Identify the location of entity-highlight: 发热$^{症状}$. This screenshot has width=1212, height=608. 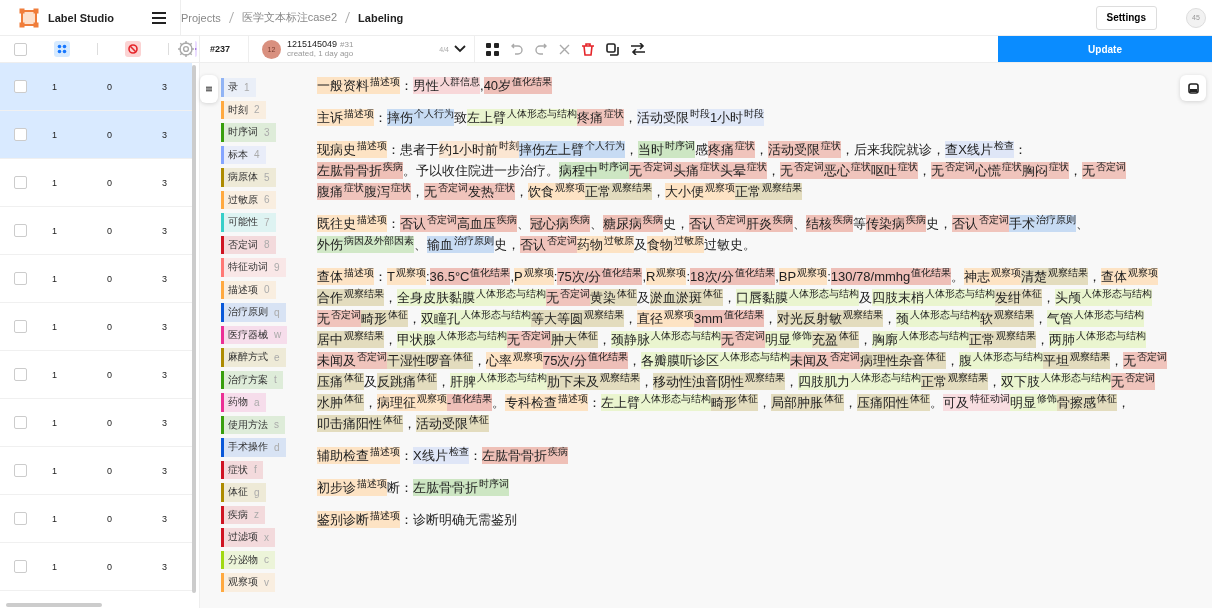
(491, 191).